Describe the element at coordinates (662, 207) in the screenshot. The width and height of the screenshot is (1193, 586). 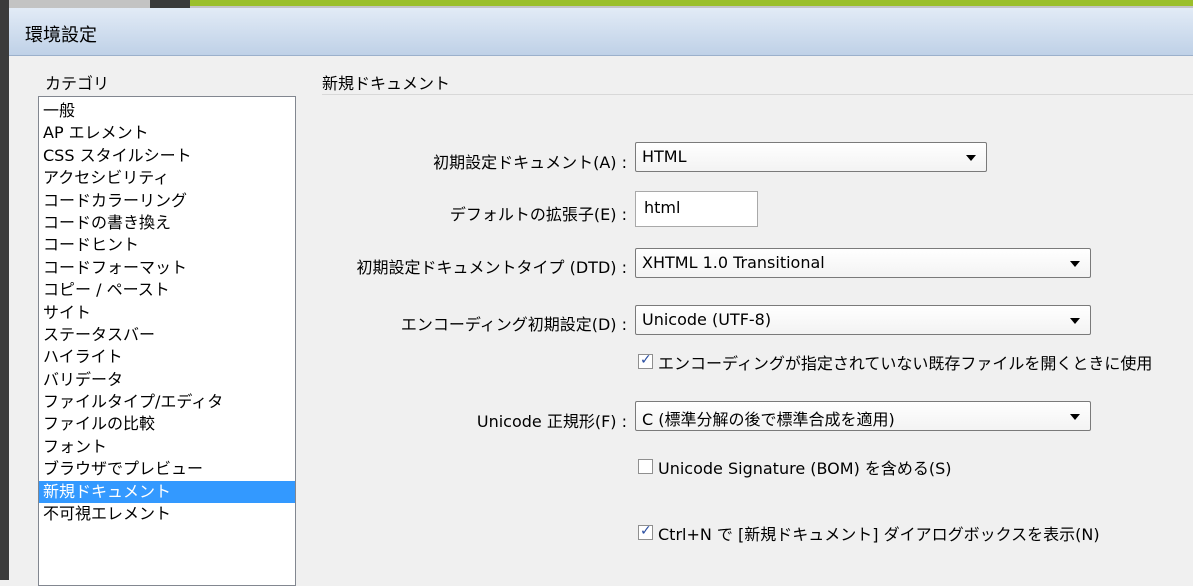
I see `default-extension-value: html` at that location.